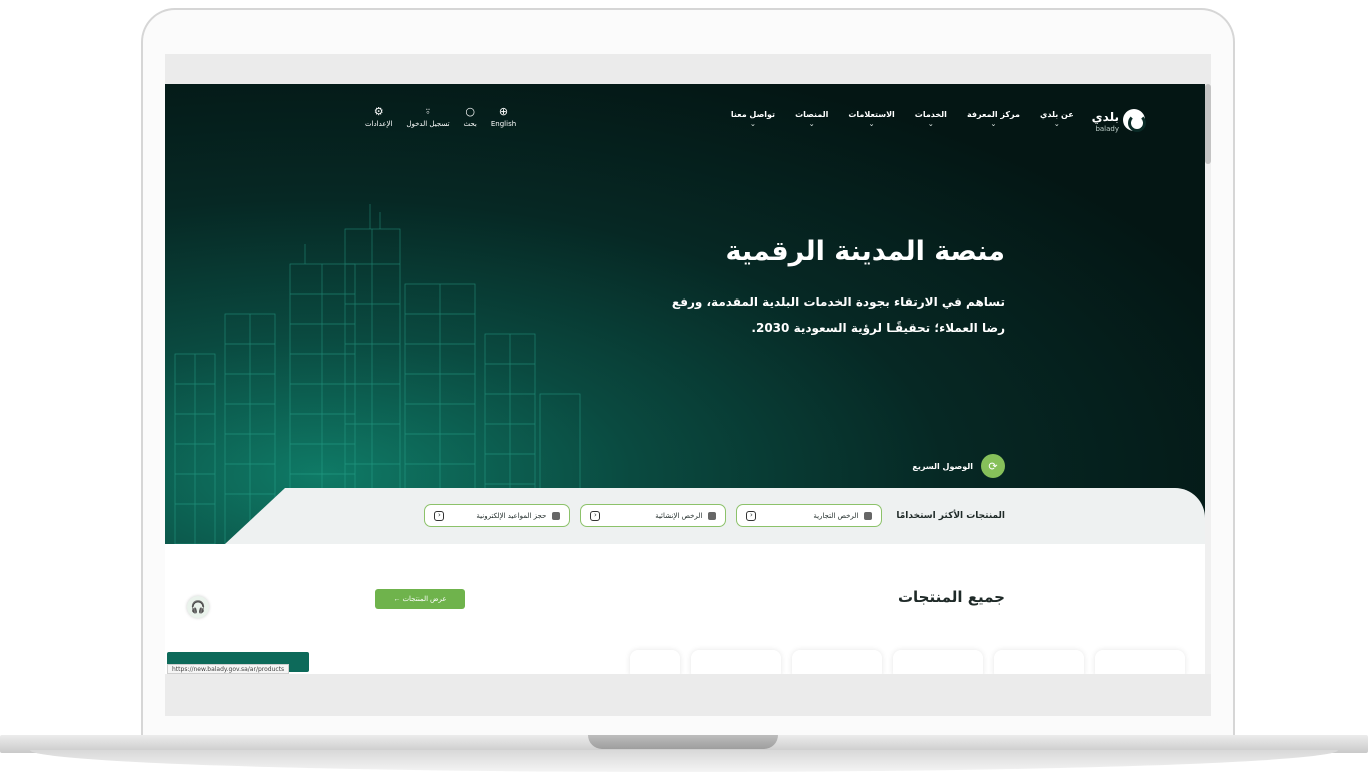  Describe the element at coordinates (428, 111) in the screenshot. I see `user-icon: ⍤` at that location.